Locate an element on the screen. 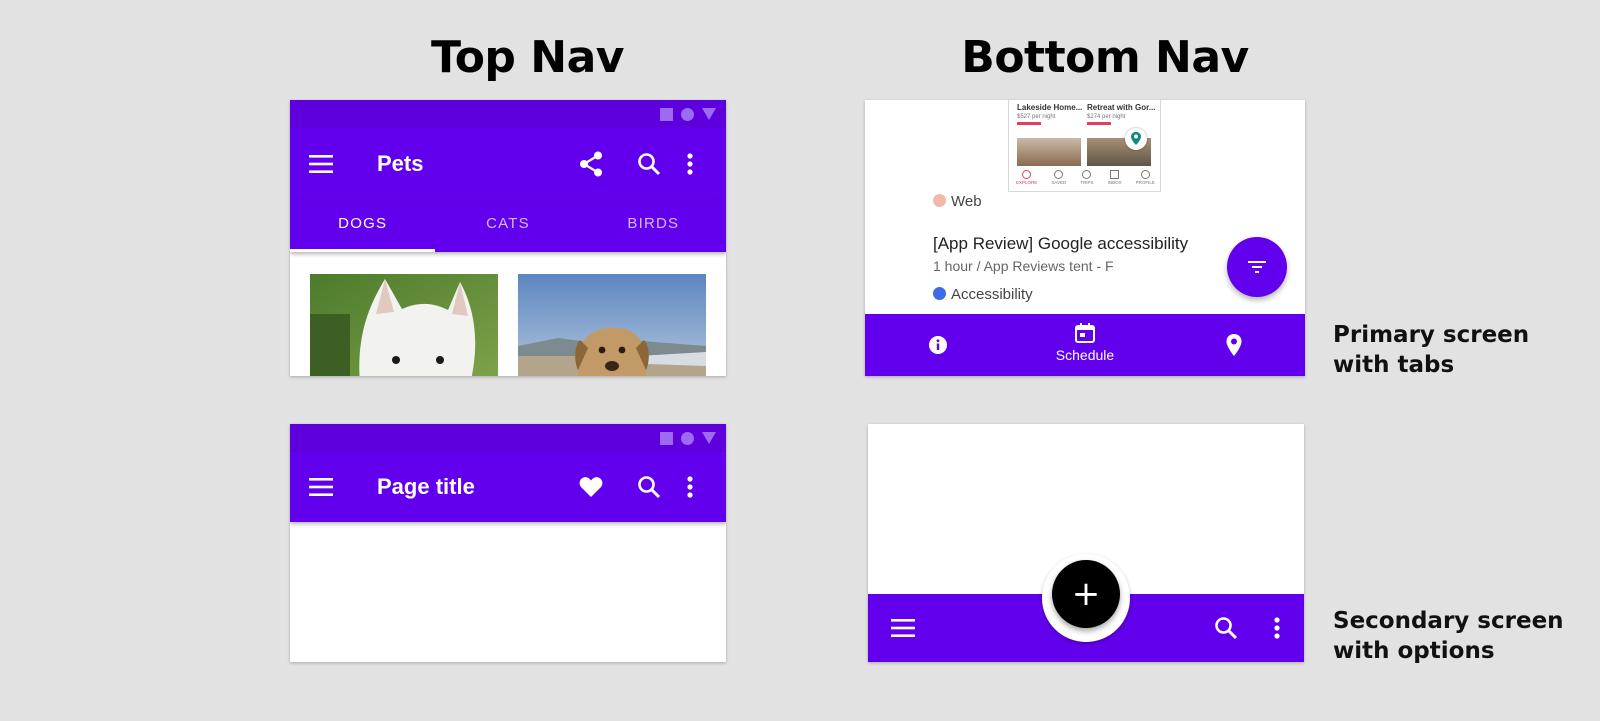  accessibility-tag-dot is located at coordinates (939, 293).